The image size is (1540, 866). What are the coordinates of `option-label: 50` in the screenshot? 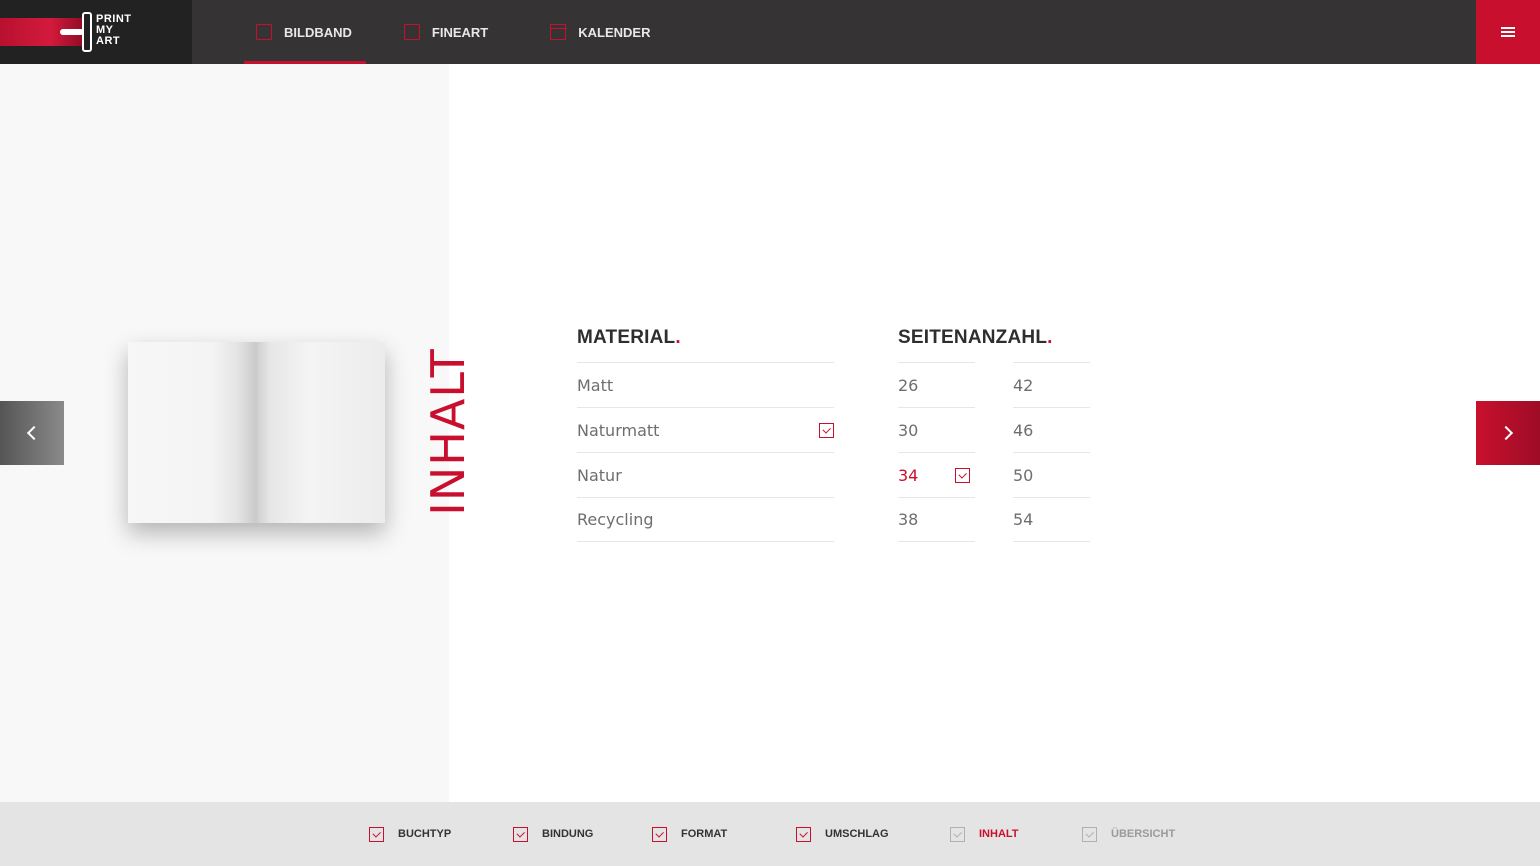 It's located at (1023, 475).